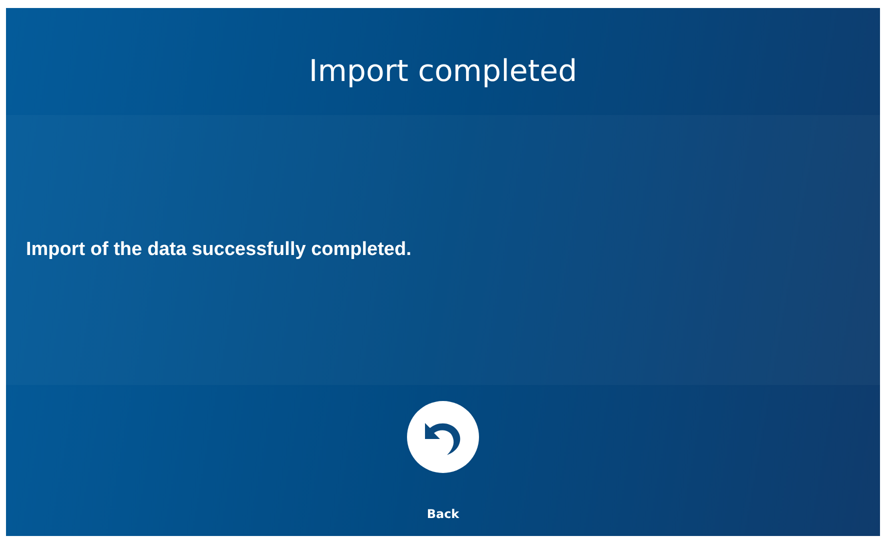  I want to click on back-button: Back, so click(443, 461).